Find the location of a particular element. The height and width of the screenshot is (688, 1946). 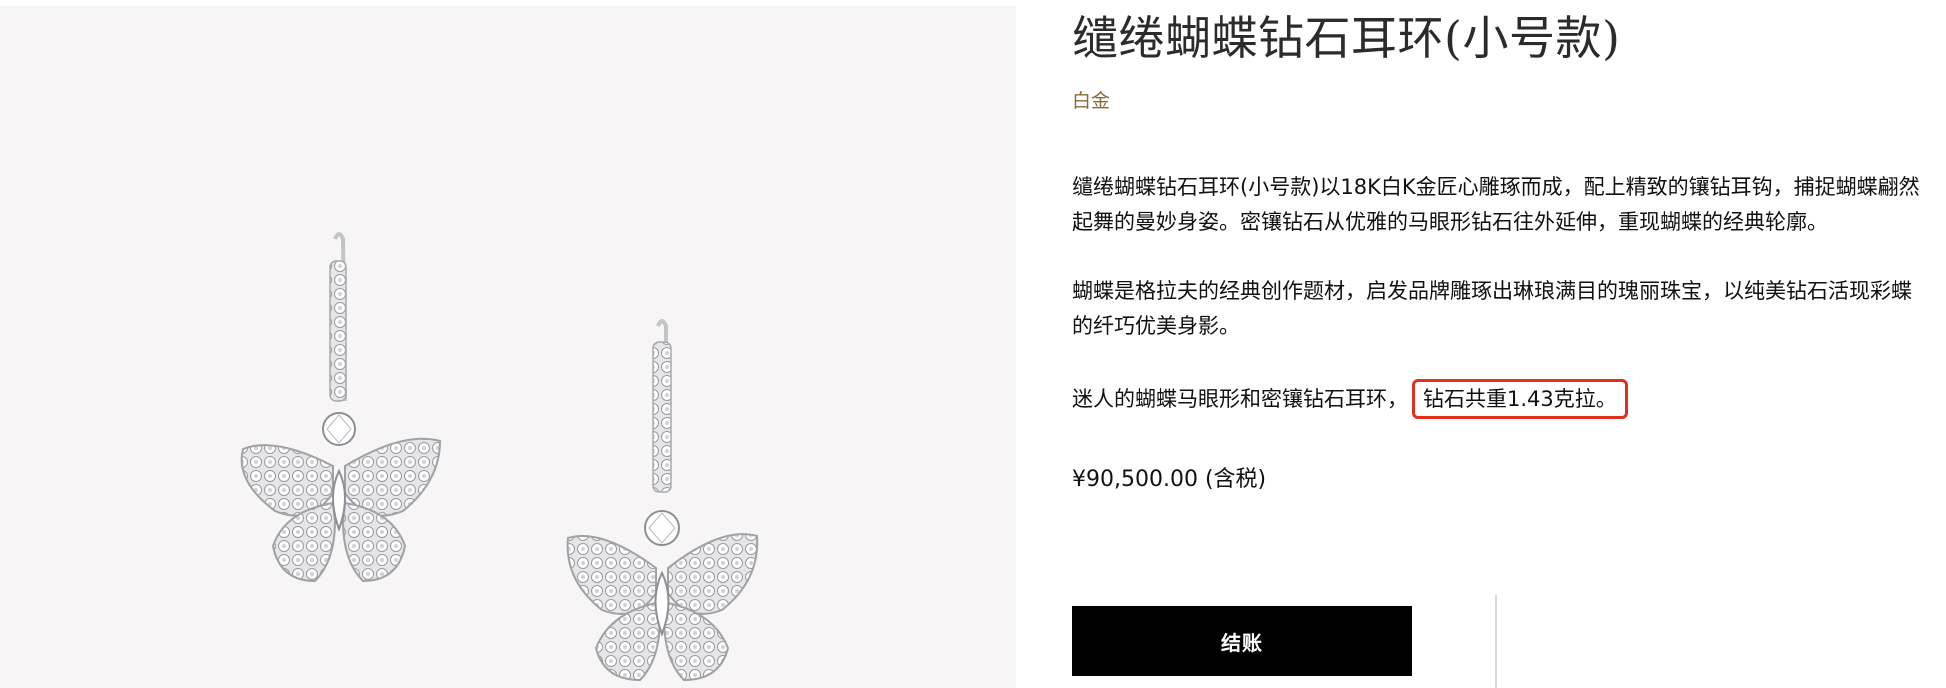

product-price: ¥90,500.00 (含税) is located at coordinates (1169, 479).